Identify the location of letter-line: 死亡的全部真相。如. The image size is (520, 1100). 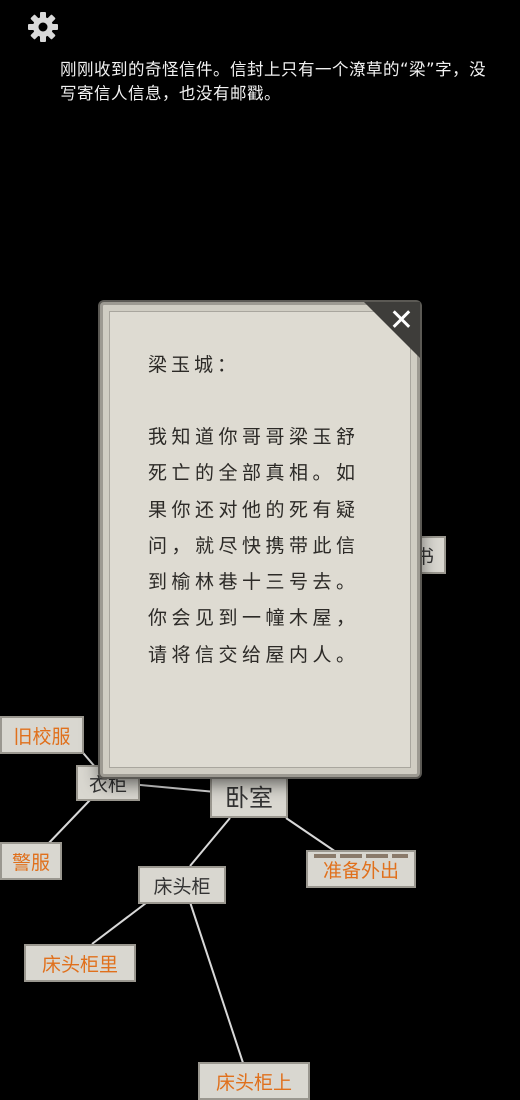
(254, 473).